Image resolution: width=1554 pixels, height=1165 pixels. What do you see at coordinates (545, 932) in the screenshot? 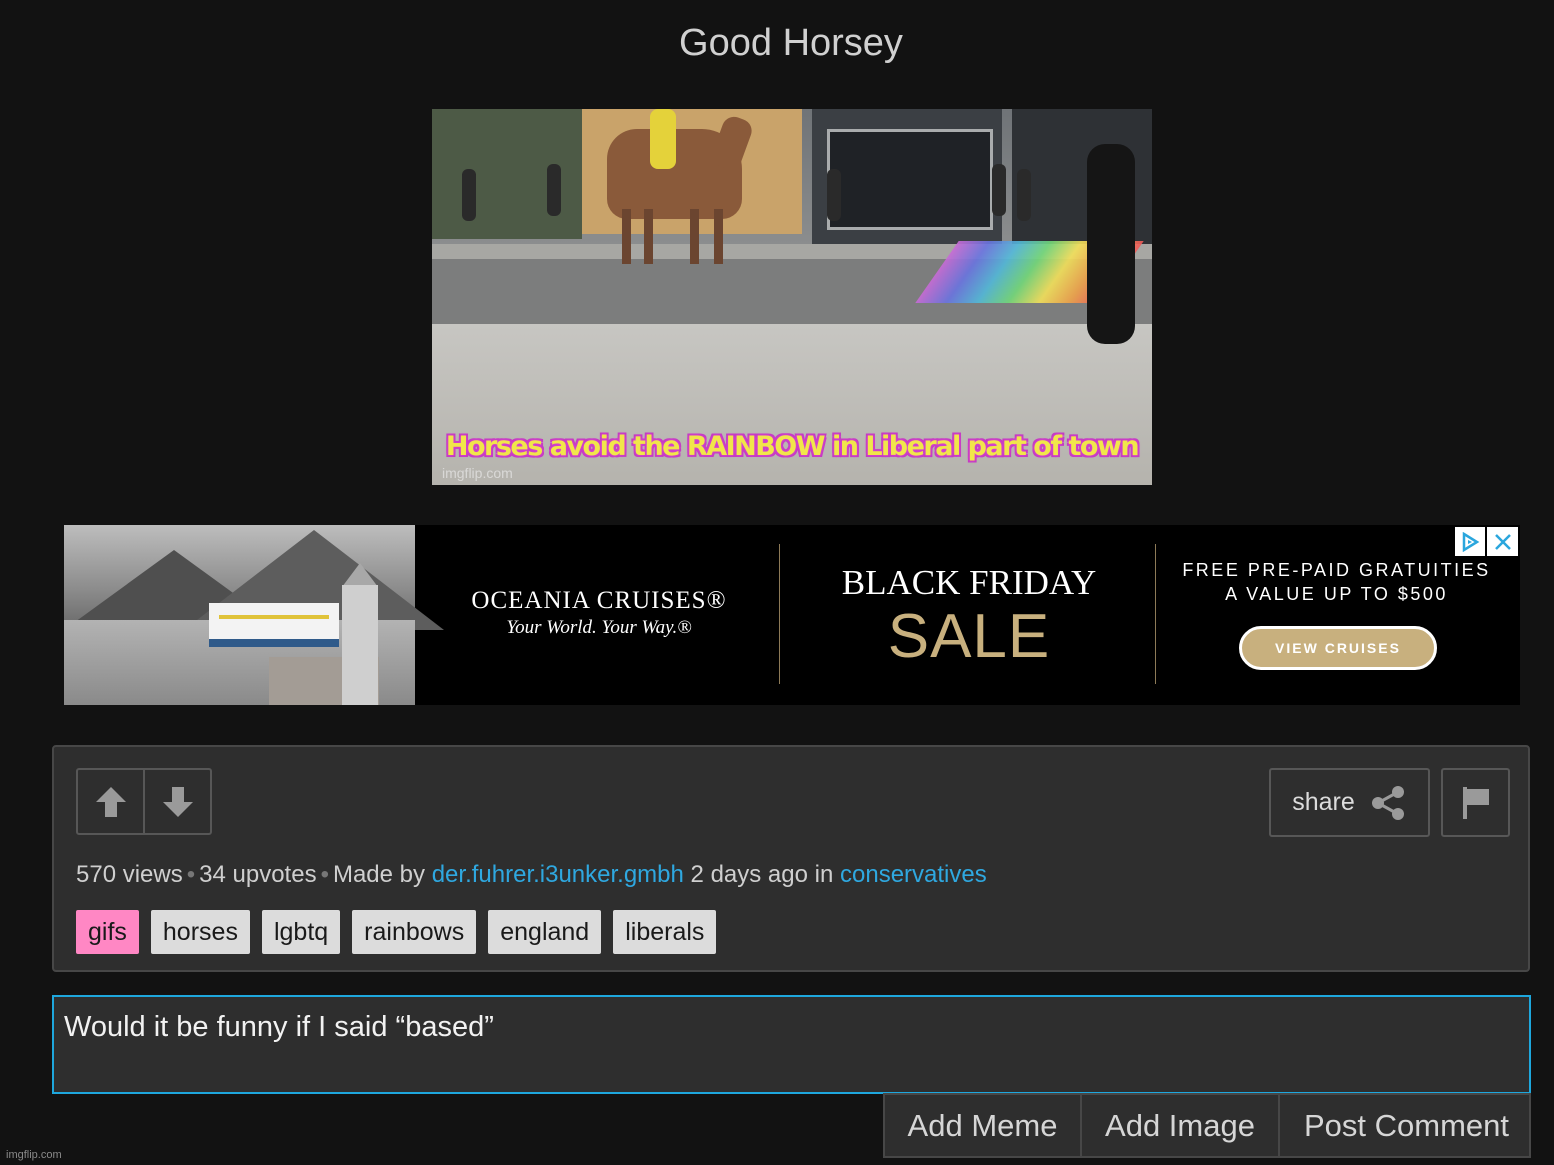
I see `tag-england: england` at bounding box center [545, 932].